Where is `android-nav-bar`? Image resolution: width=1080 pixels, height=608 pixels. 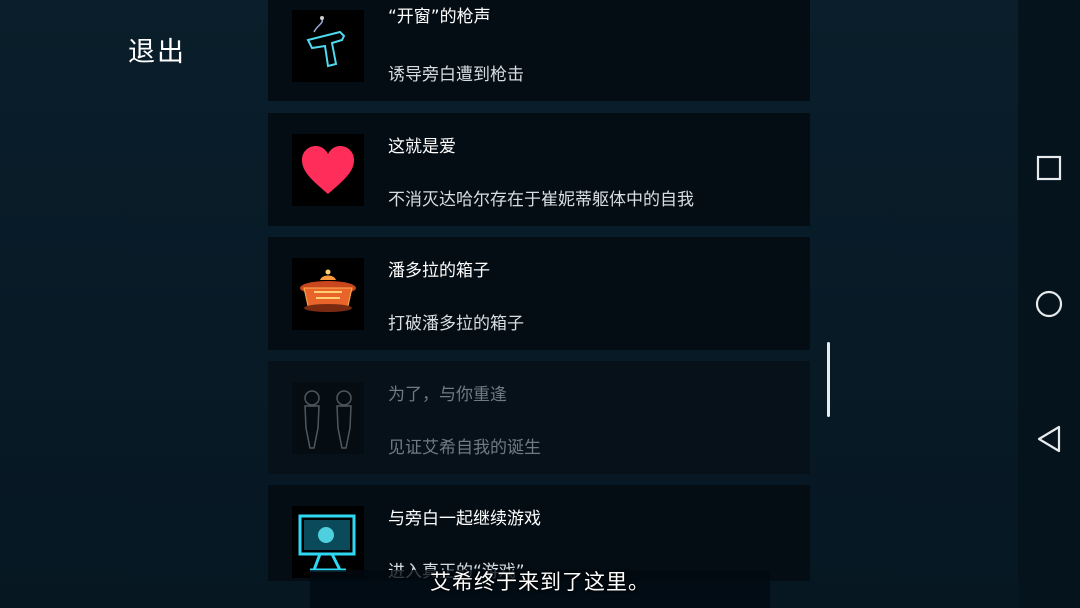
android-nav-bar is located at coordinates (1049, 304).